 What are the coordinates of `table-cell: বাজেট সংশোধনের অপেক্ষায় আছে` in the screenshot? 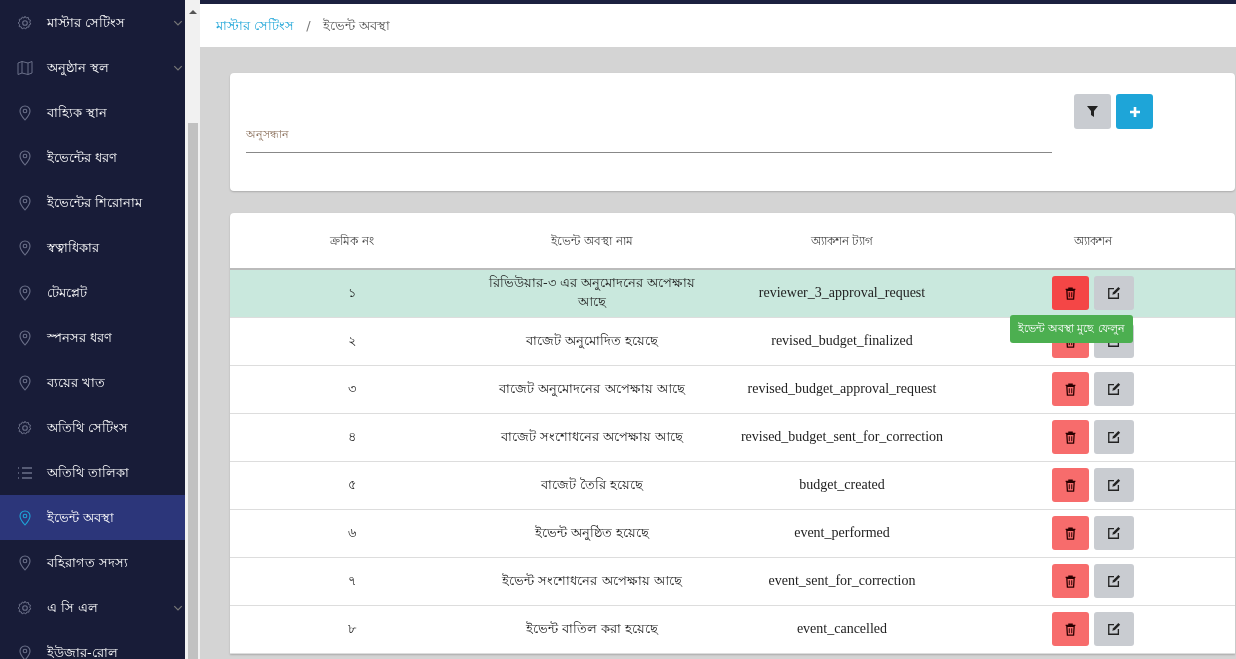 It's located at (592, 437).